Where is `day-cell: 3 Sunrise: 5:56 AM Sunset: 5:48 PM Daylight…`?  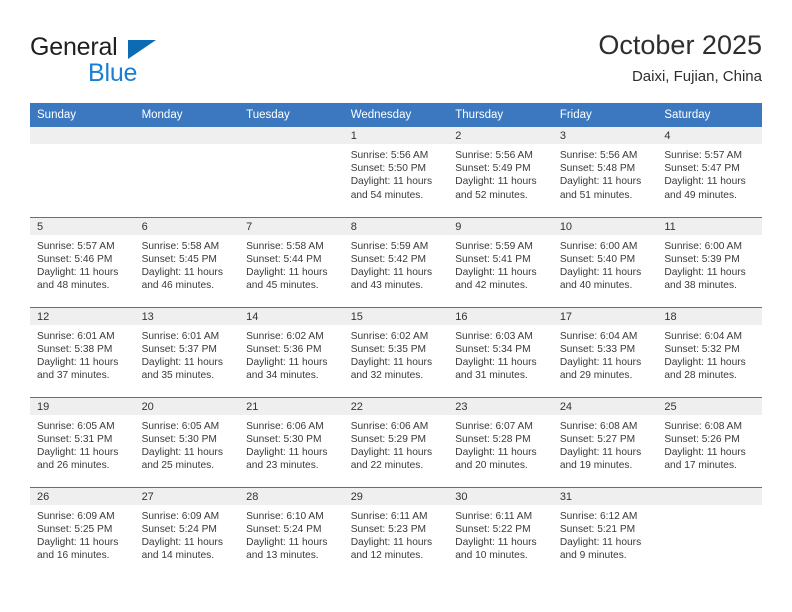 day-cell: 3 Sunrise: 5:56 AM Sunset: 5:48 PM Daylight… is located at coordinates (605, 172).